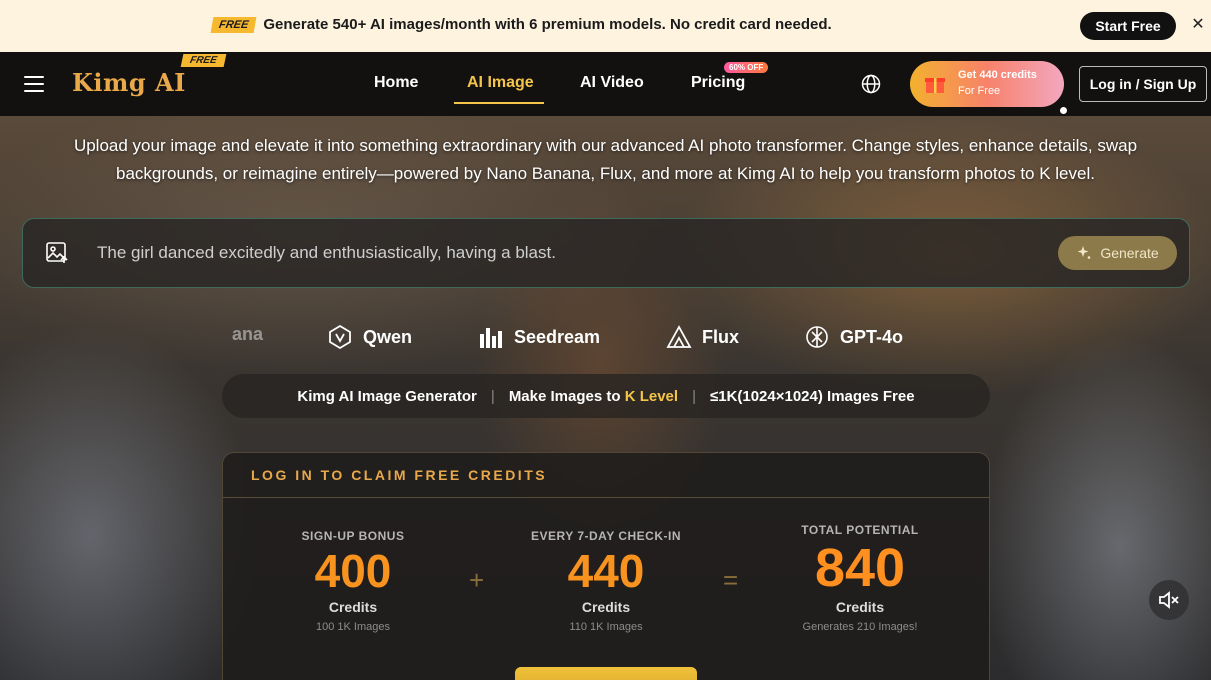 This screenshot has width=1211, height=680. I want to click on equals-sign: =, so click(731, 580).